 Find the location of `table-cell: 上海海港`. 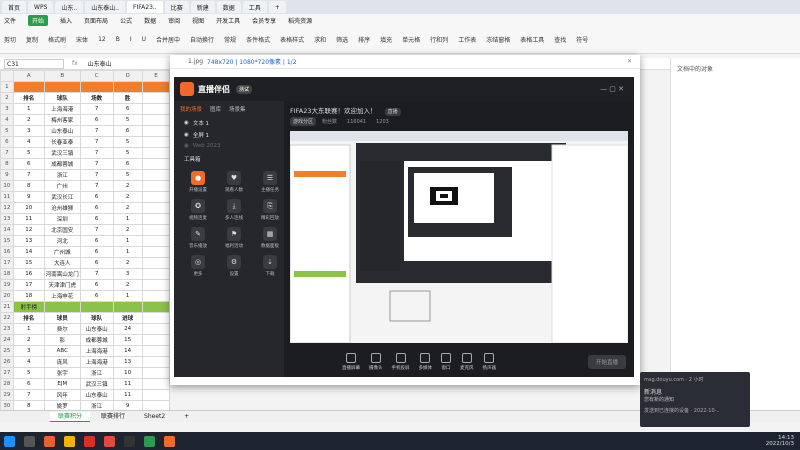

table-cell: 上海海港 is located at coordinates (96, 362).